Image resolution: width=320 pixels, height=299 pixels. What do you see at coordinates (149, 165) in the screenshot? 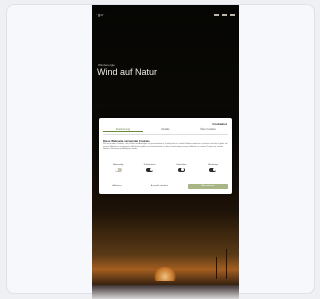
I see `category-label: Präferenzen` at bounding box center [149, 165].